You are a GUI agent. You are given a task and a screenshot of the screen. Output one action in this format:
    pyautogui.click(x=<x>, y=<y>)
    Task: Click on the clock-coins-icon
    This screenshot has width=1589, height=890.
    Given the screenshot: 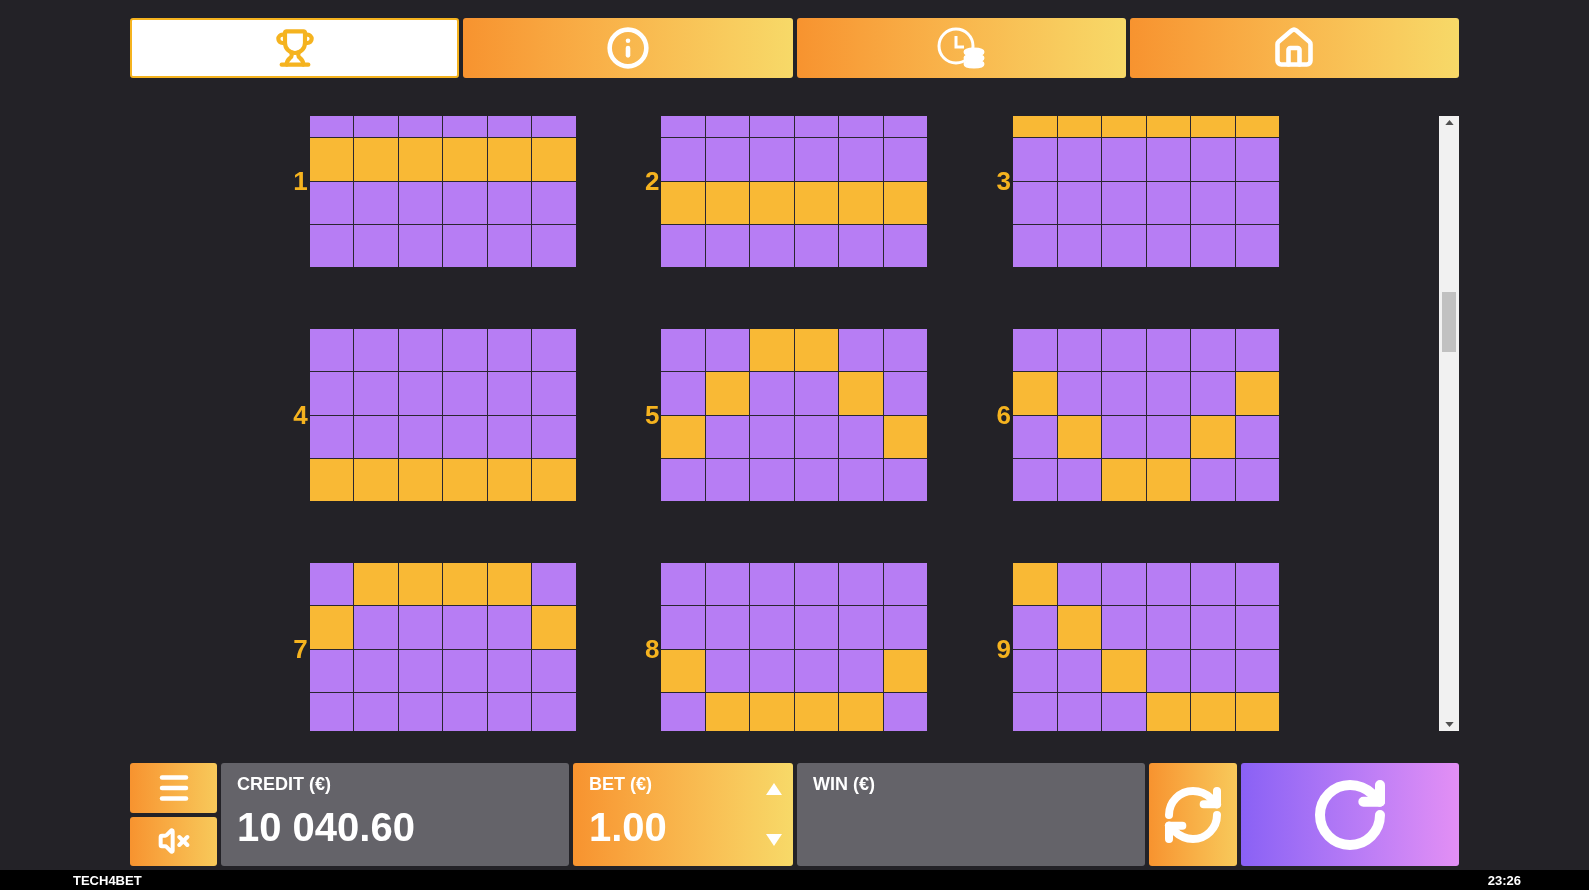 What is the action you would take?
    pyautogui.click(x=961, y=48)
    